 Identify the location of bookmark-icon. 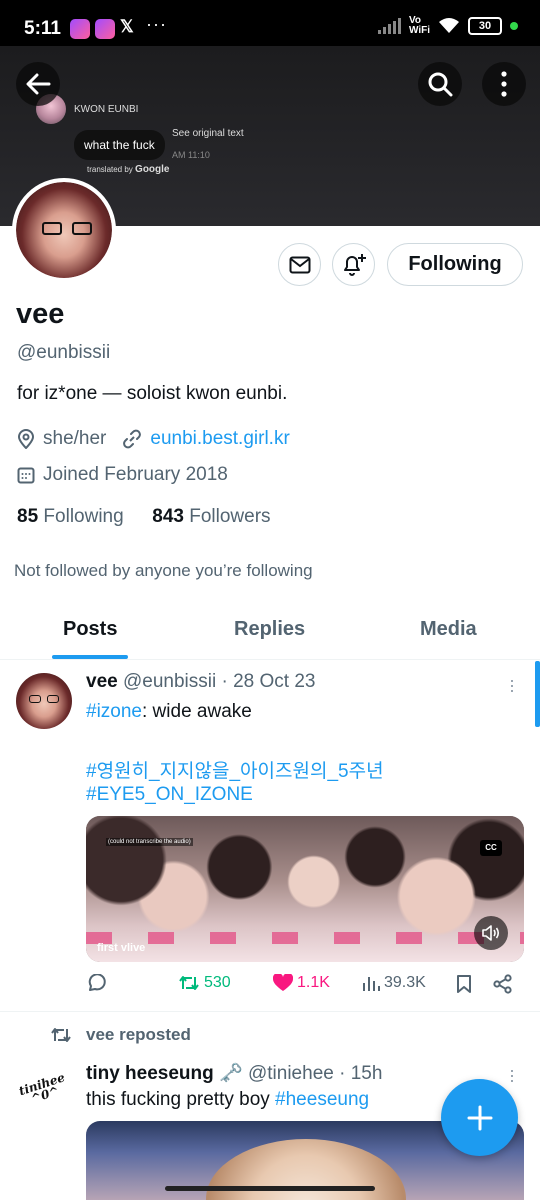
(464, 984).